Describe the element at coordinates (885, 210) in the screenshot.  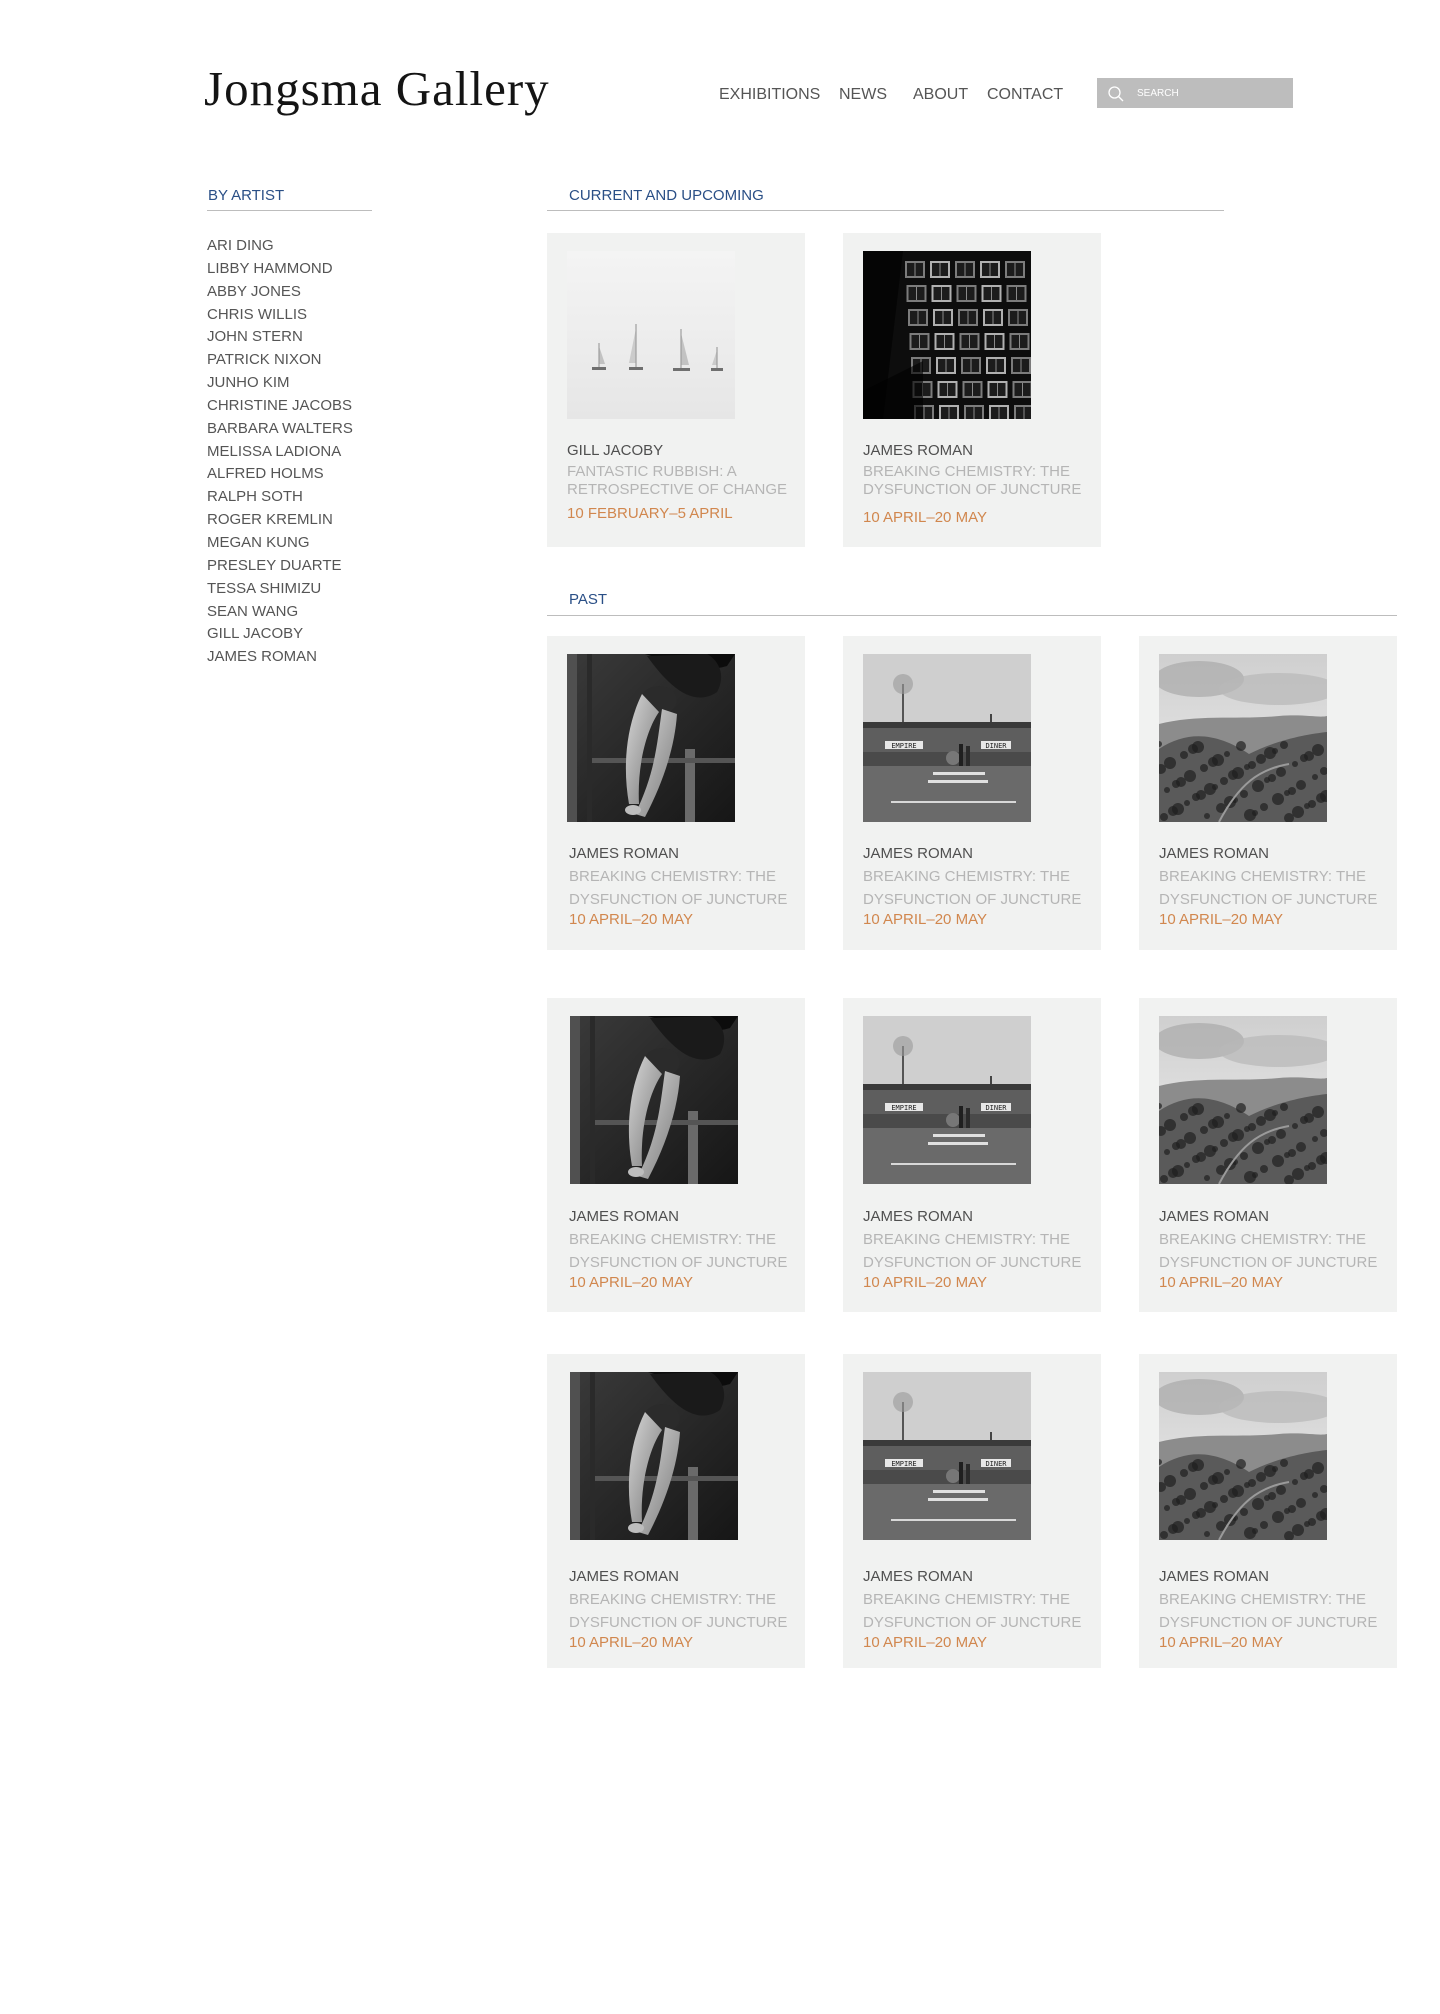
I see `current-divider` at that location.